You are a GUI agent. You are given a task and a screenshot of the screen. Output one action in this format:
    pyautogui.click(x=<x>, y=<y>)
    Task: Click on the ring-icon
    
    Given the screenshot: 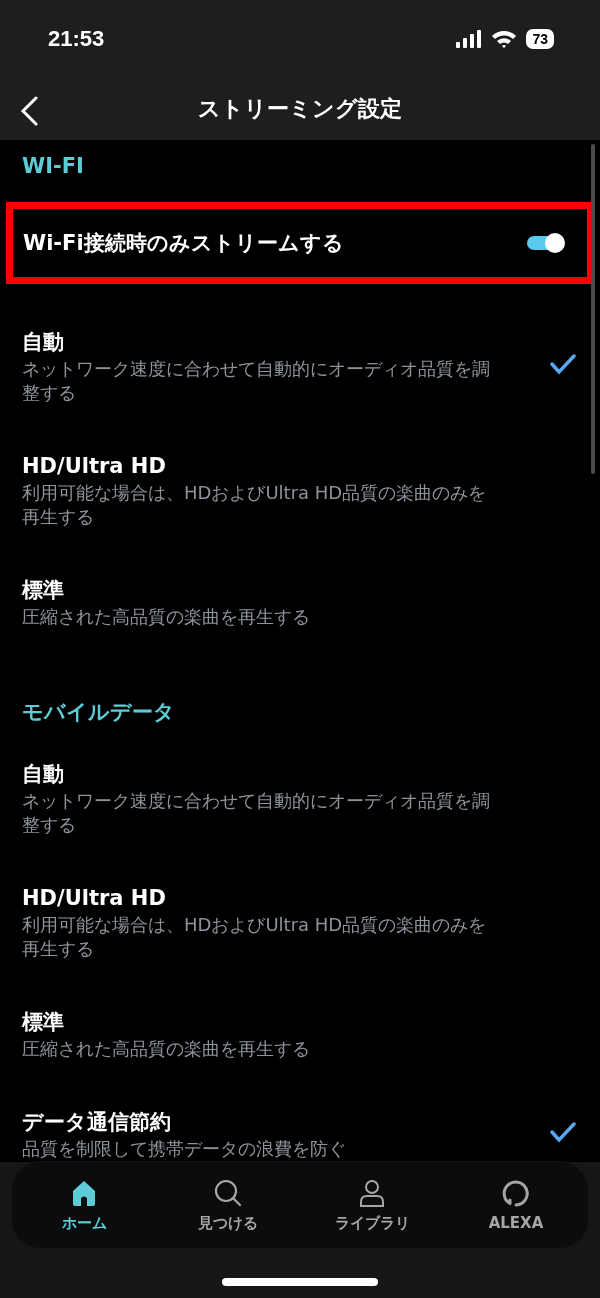 What is the action you would take?
    pyautogui.click(x=516, y=1193)
    